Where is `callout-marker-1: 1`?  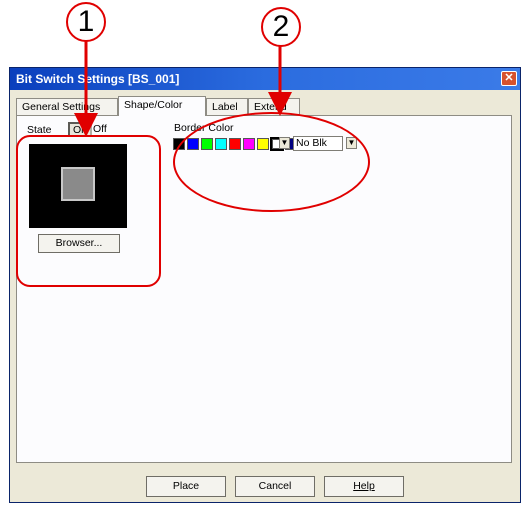 callout-marker-1: 1 is located at coordinates (86, 22).